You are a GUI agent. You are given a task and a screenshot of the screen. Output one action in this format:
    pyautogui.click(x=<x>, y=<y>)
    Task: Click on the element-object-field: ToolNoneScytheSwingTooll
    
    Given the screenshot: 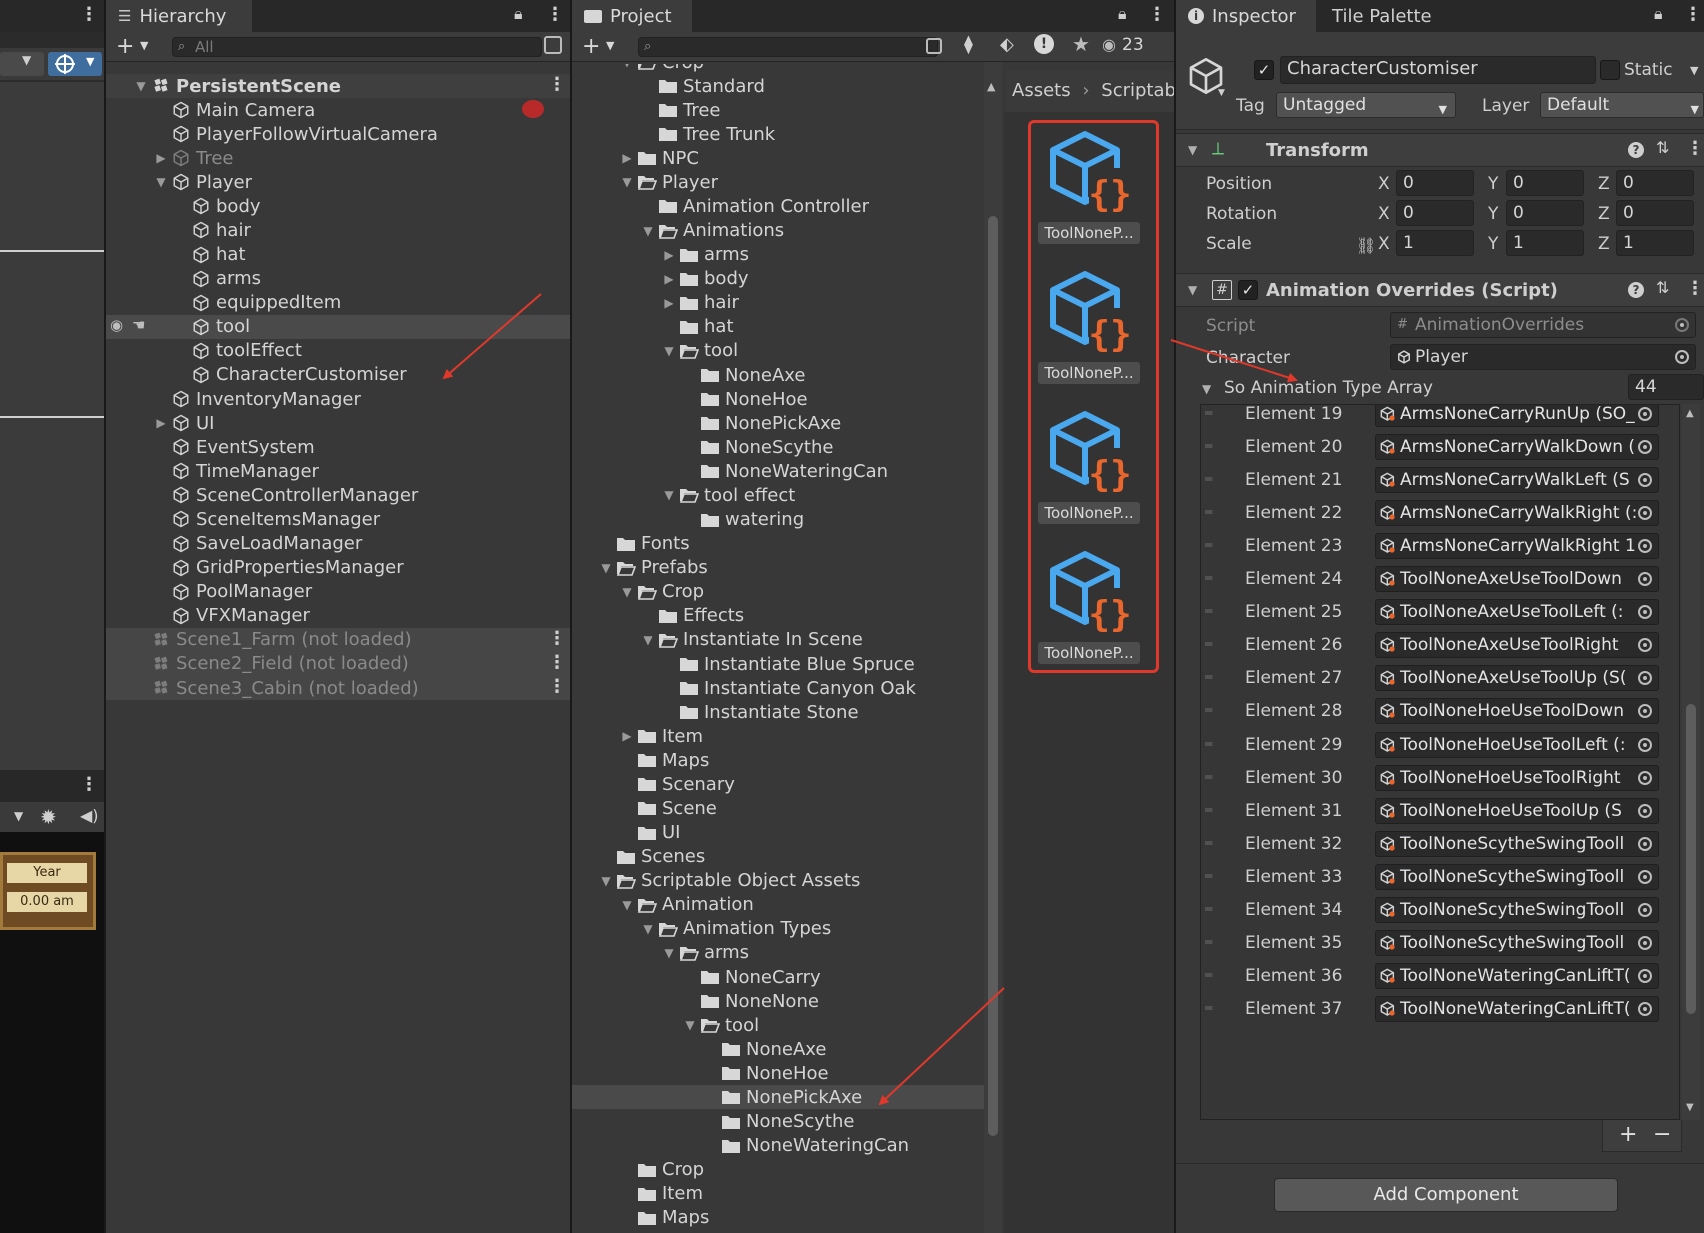 What is the action you would take?
    pyautogui.click(x=1517, y=909)
    